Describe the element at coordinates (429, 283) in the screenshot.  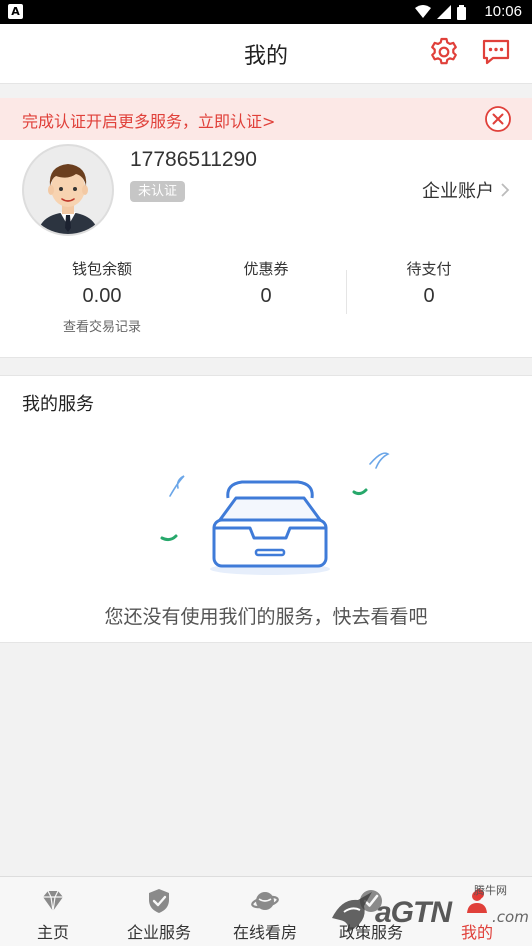
I see `pending-payment-stat: 待支付 0` at that location.